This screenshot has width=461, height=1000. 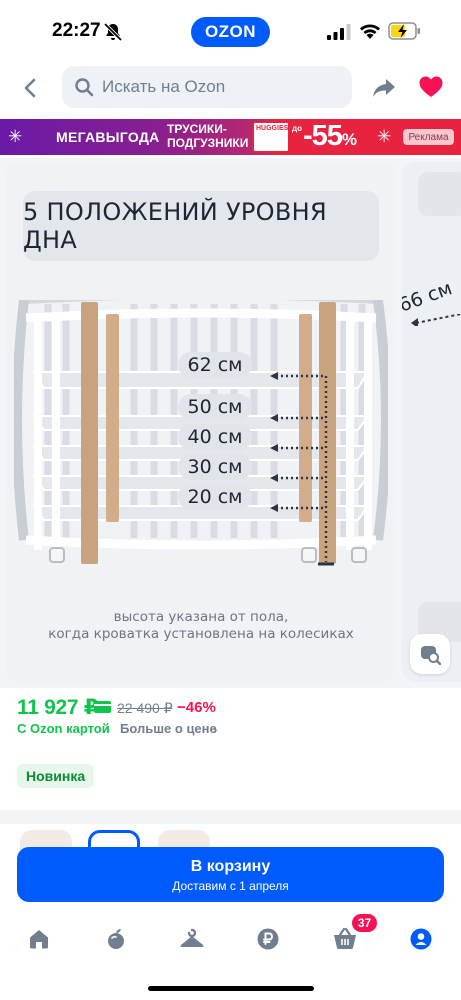 What do you see at coordinates (297, 128) in the screenshot?
I see `promo-prefix: до` at bounding box center [297, 128].